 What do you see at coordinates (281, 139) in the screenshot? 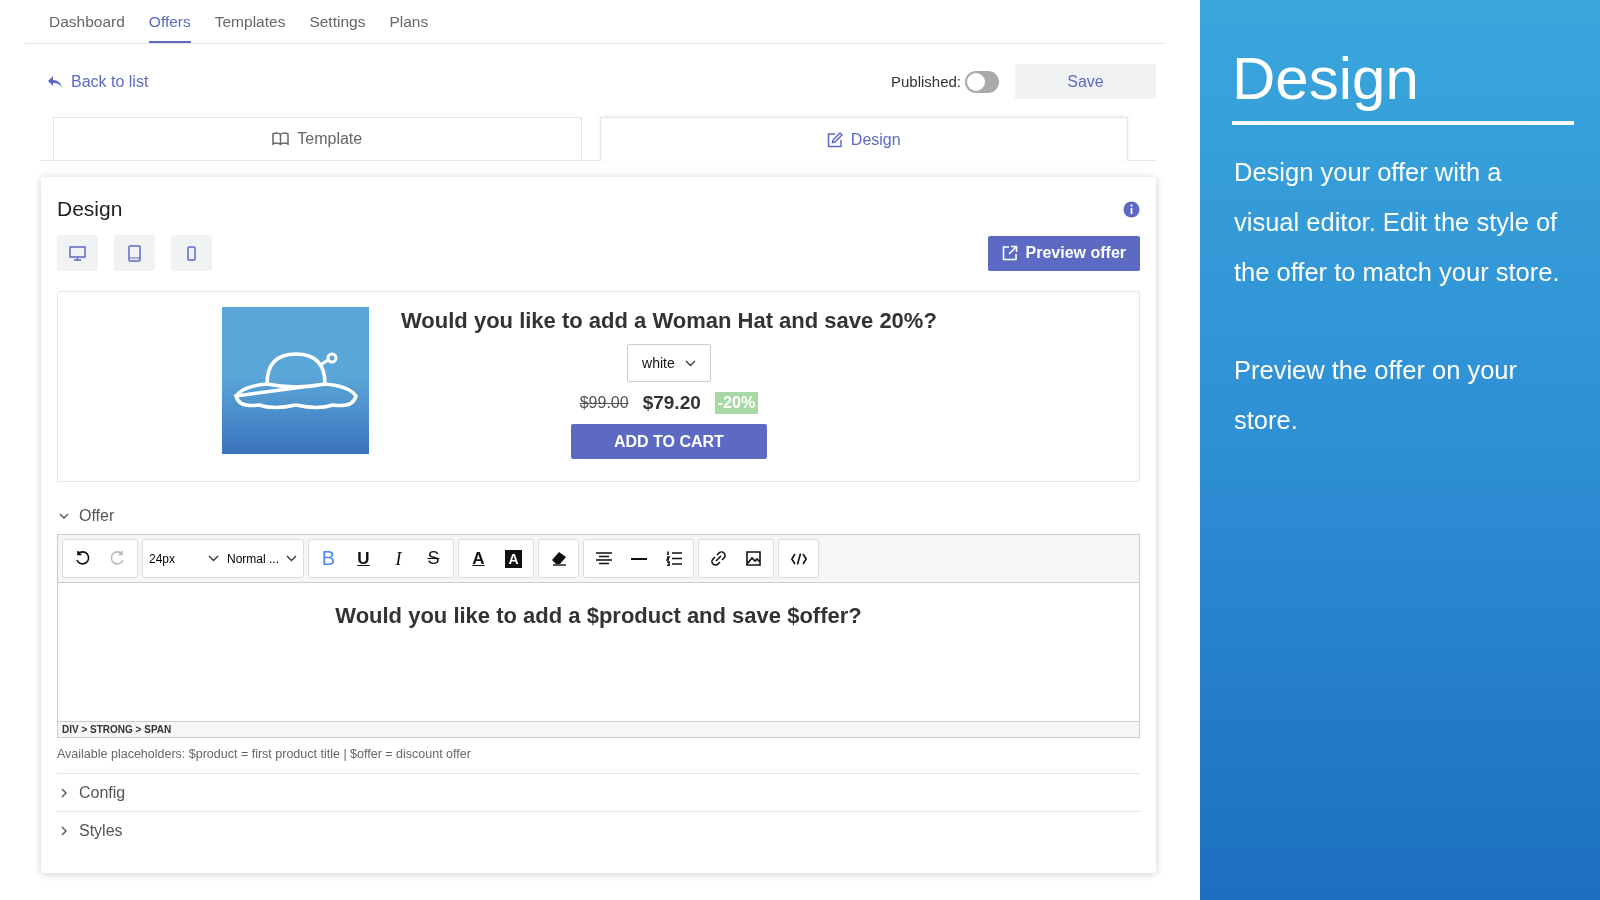
I see `book-icon` at bounding box center [281, 139].